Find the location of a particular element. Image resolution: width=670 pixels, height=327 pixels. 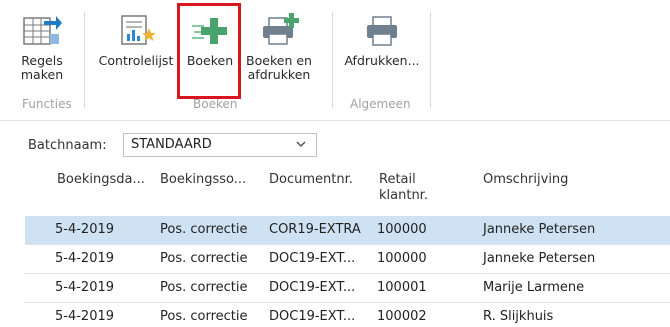

column-header-label-line2: klantnr. is located at coordinates (403, 195).